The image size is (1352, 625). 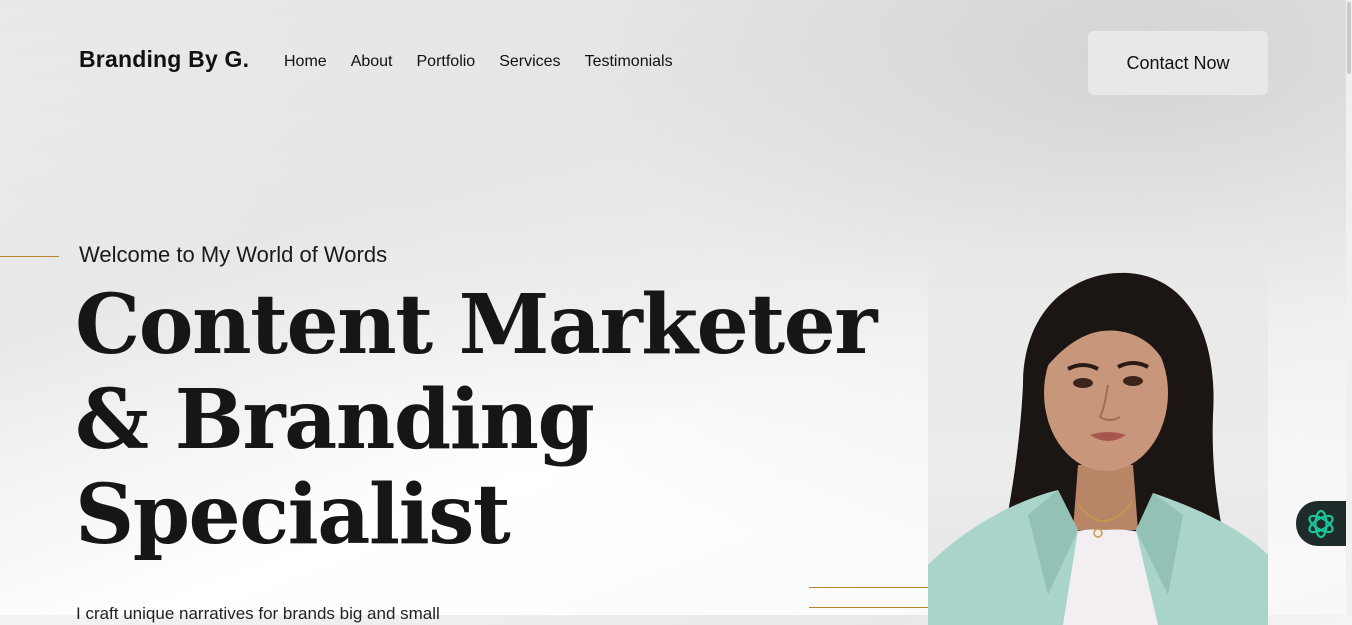 I want to click on nav-testimonials: Testimonials, so click(x=629, y=62).